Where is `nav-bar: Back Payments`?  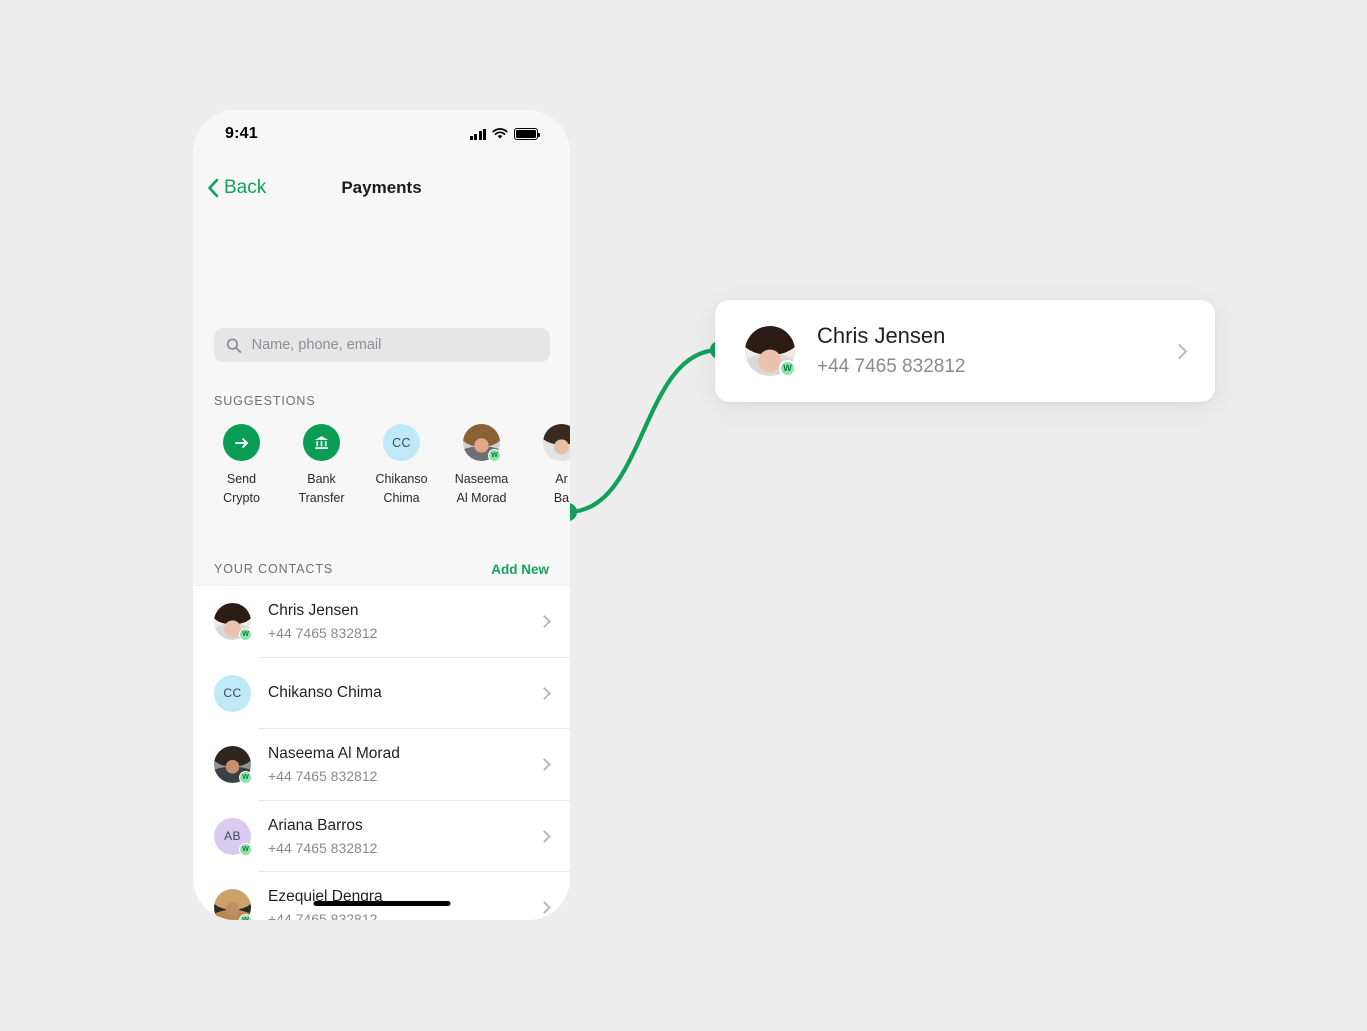
nav-bar: Back Payments is located at coordinates (381, 188).